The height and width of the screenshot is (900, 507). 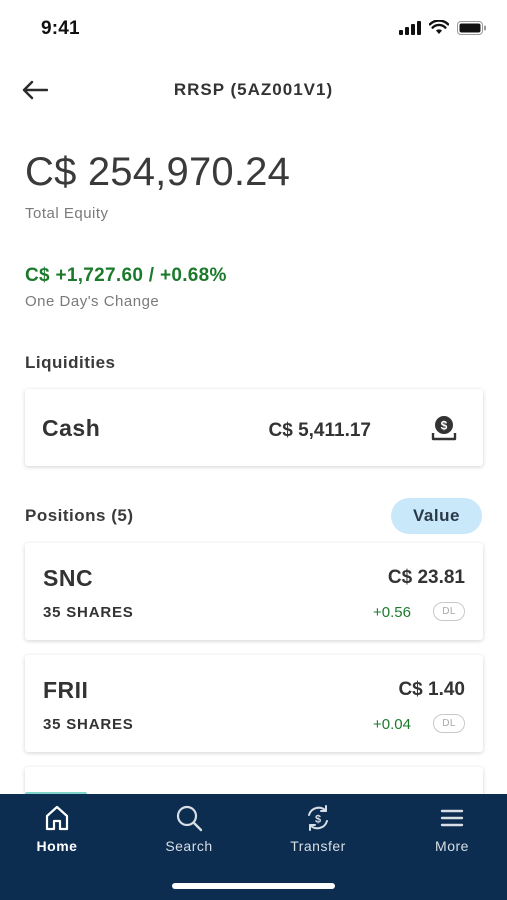 What do you see at coordinates (471, 27) in the screenshot?
I see `battery-icon` at bounding box center [471, 27].